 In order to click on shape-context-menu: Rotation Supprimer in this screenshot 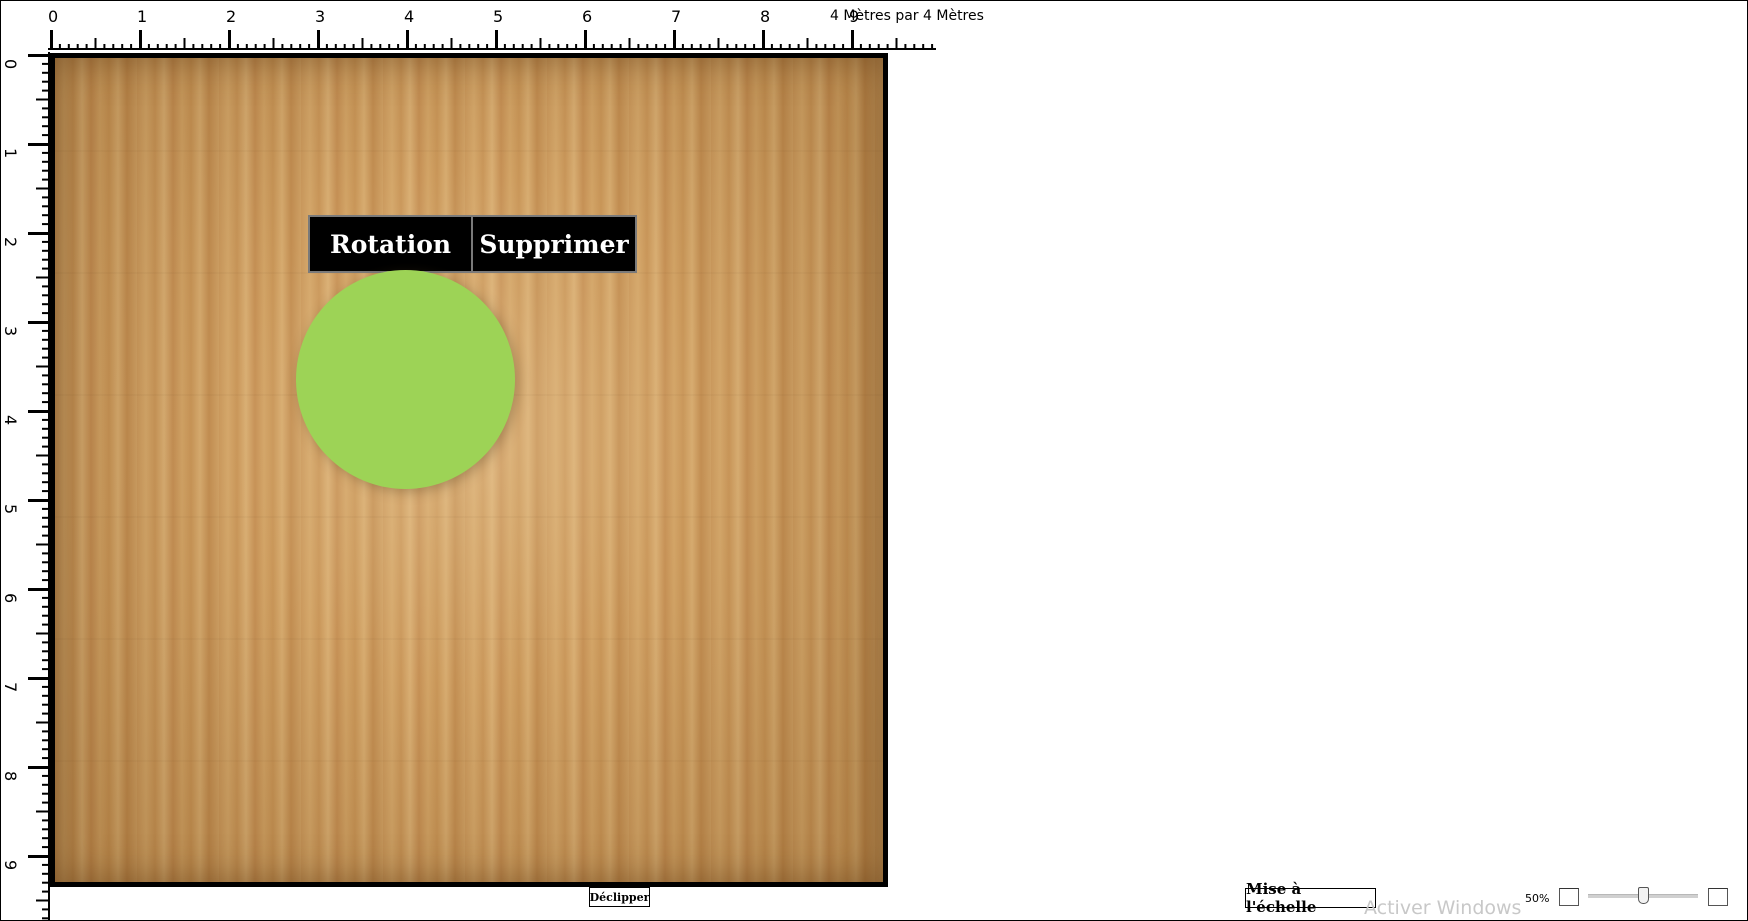, I will do `click(472, 244)`.